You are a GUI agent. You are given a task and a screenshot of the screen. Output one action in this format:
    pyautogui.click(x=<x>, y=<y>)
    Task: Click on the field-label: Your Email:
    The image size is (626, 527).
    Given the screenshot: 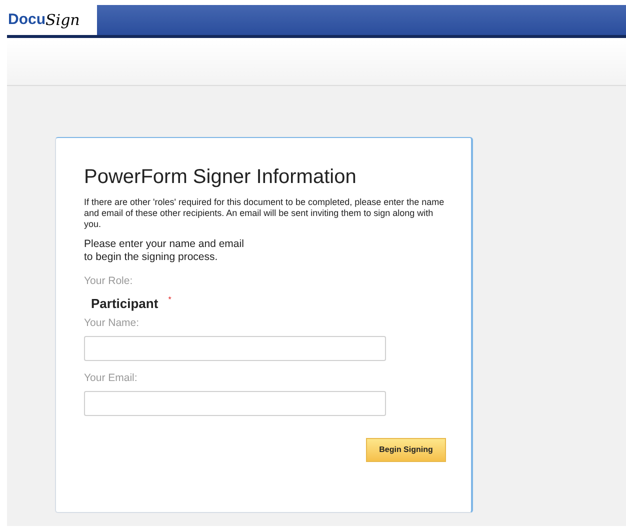 What is the action you would take?
    pyautogui.click(x=111, y=378)
    